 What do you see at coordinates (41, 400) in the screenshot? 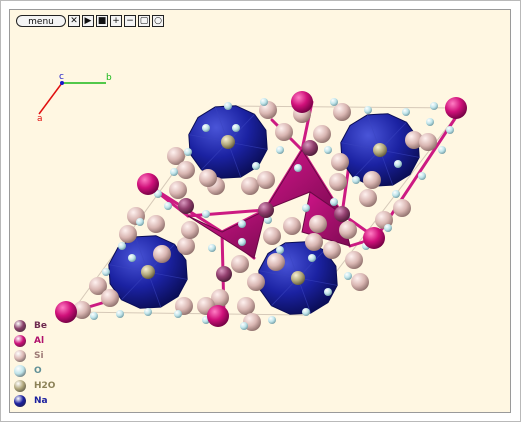
I see `legend-label: Na` at bounding box center [41, 400].